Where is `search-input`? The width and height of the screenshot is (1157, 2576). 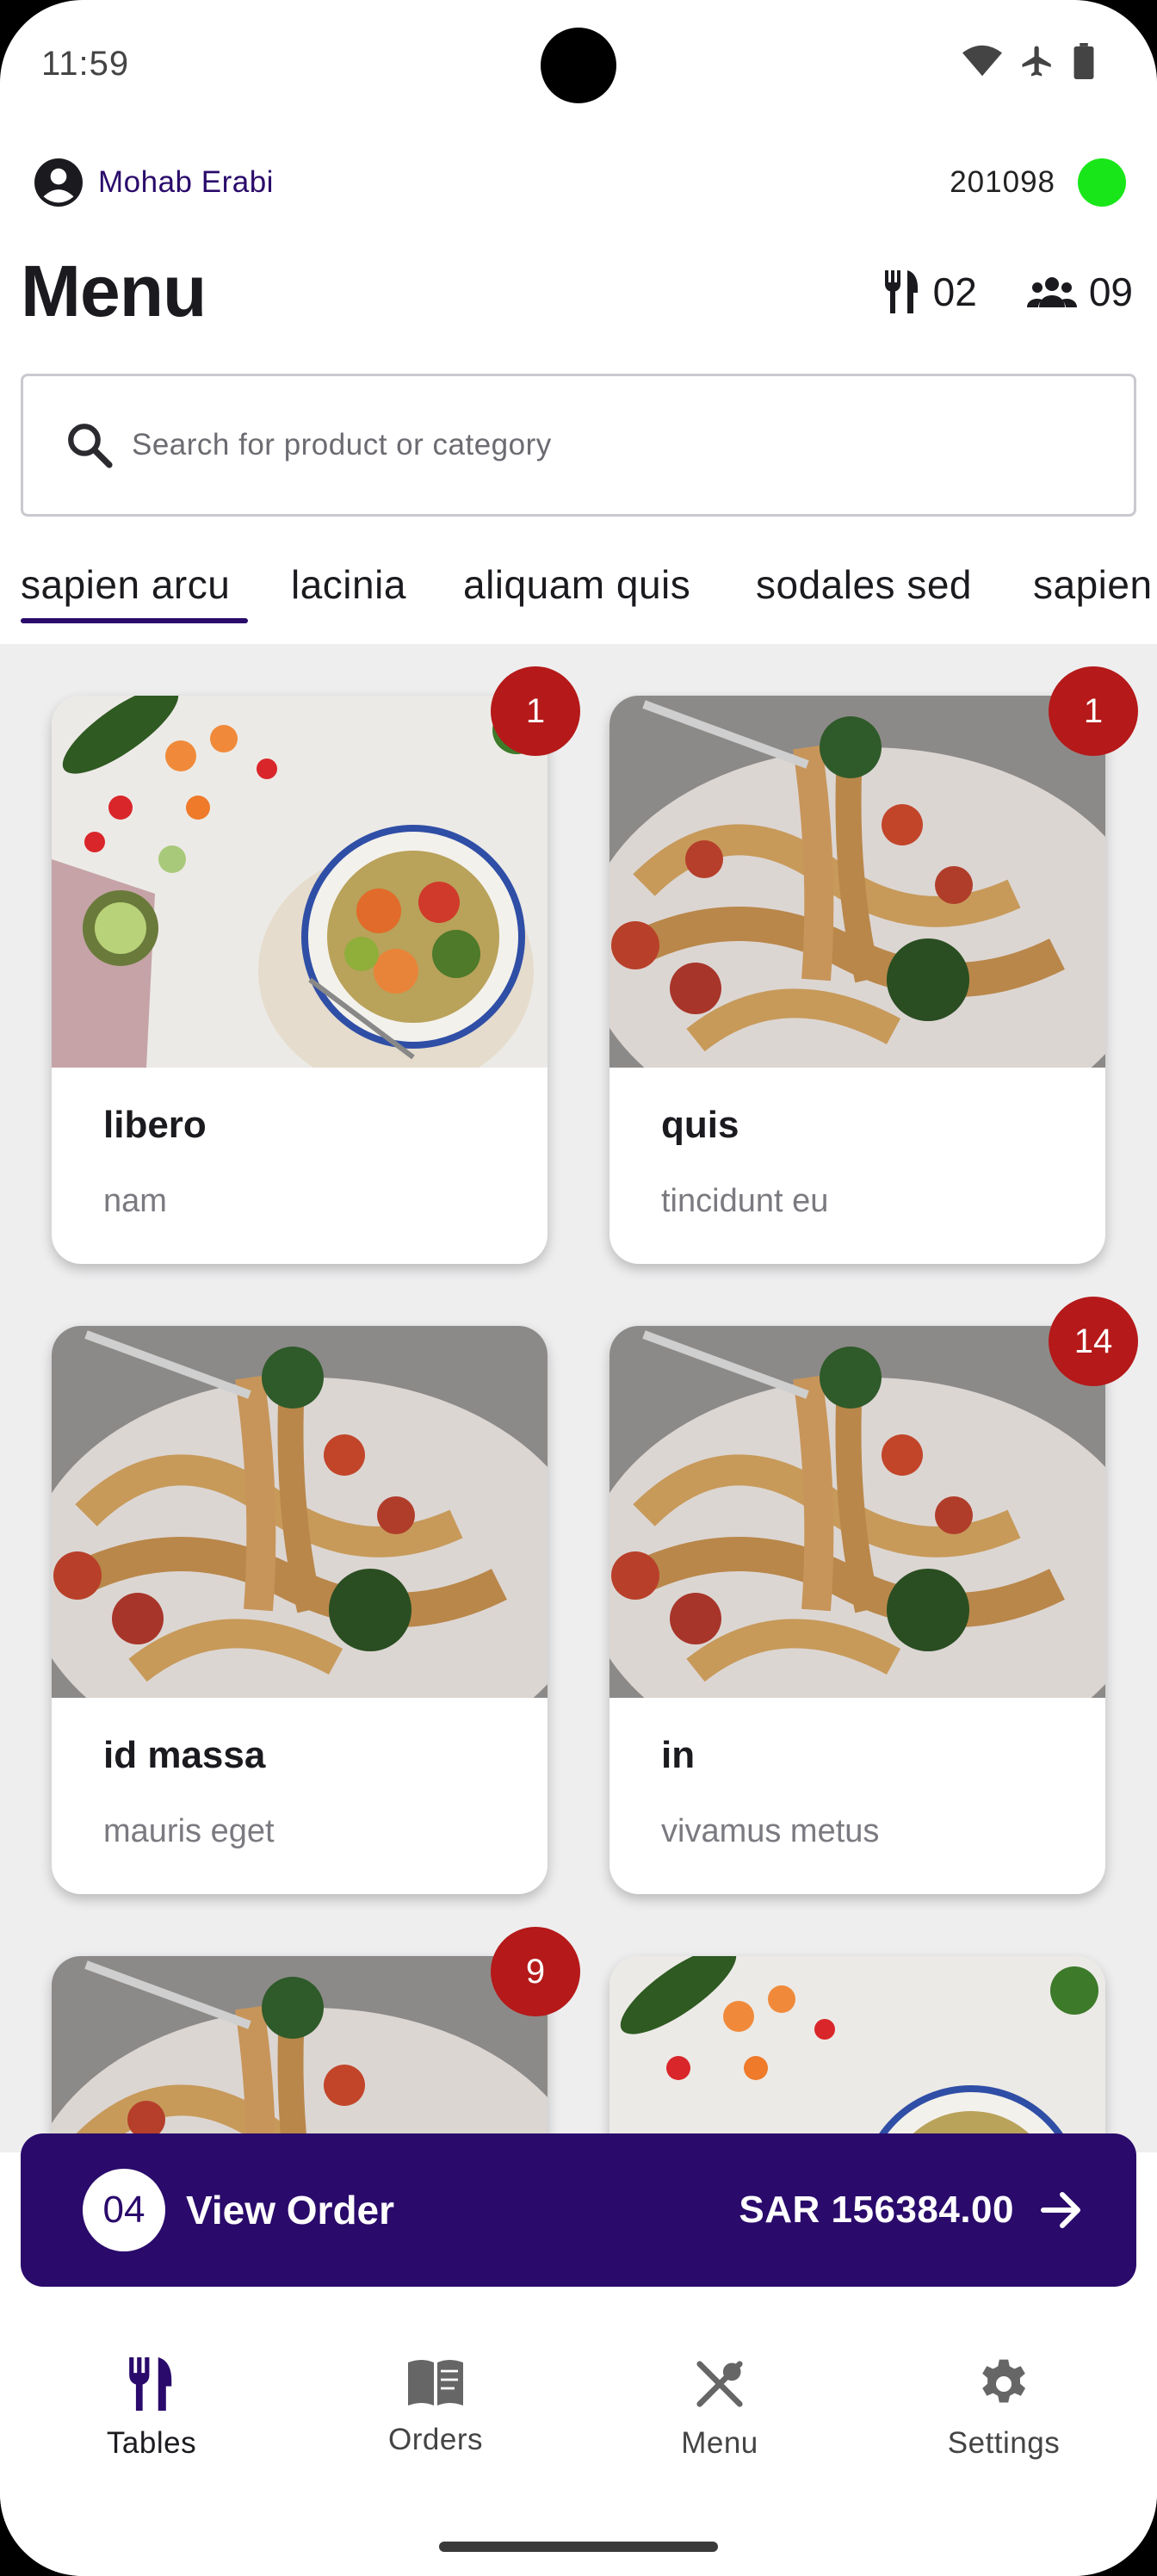 search-input is located at coordinates (633, 445).